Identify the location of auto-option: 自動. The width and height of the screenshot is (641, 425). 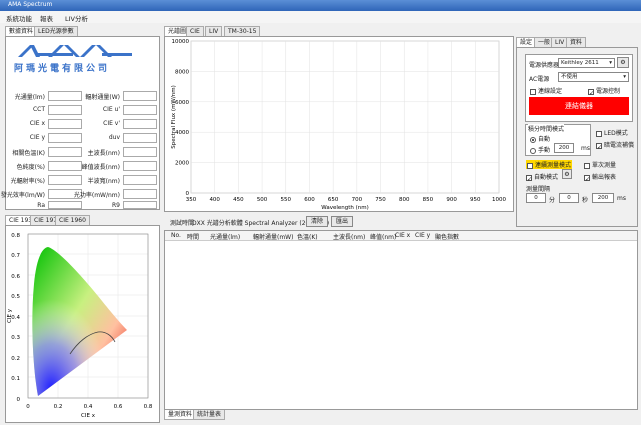
(540, 138).